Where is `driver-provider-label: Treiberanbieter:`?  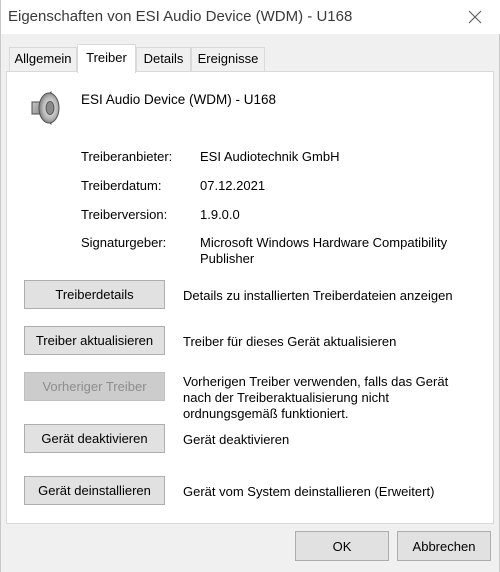 driver-provider-label: Treiberanbieter: is located at coordinates (127, 156).